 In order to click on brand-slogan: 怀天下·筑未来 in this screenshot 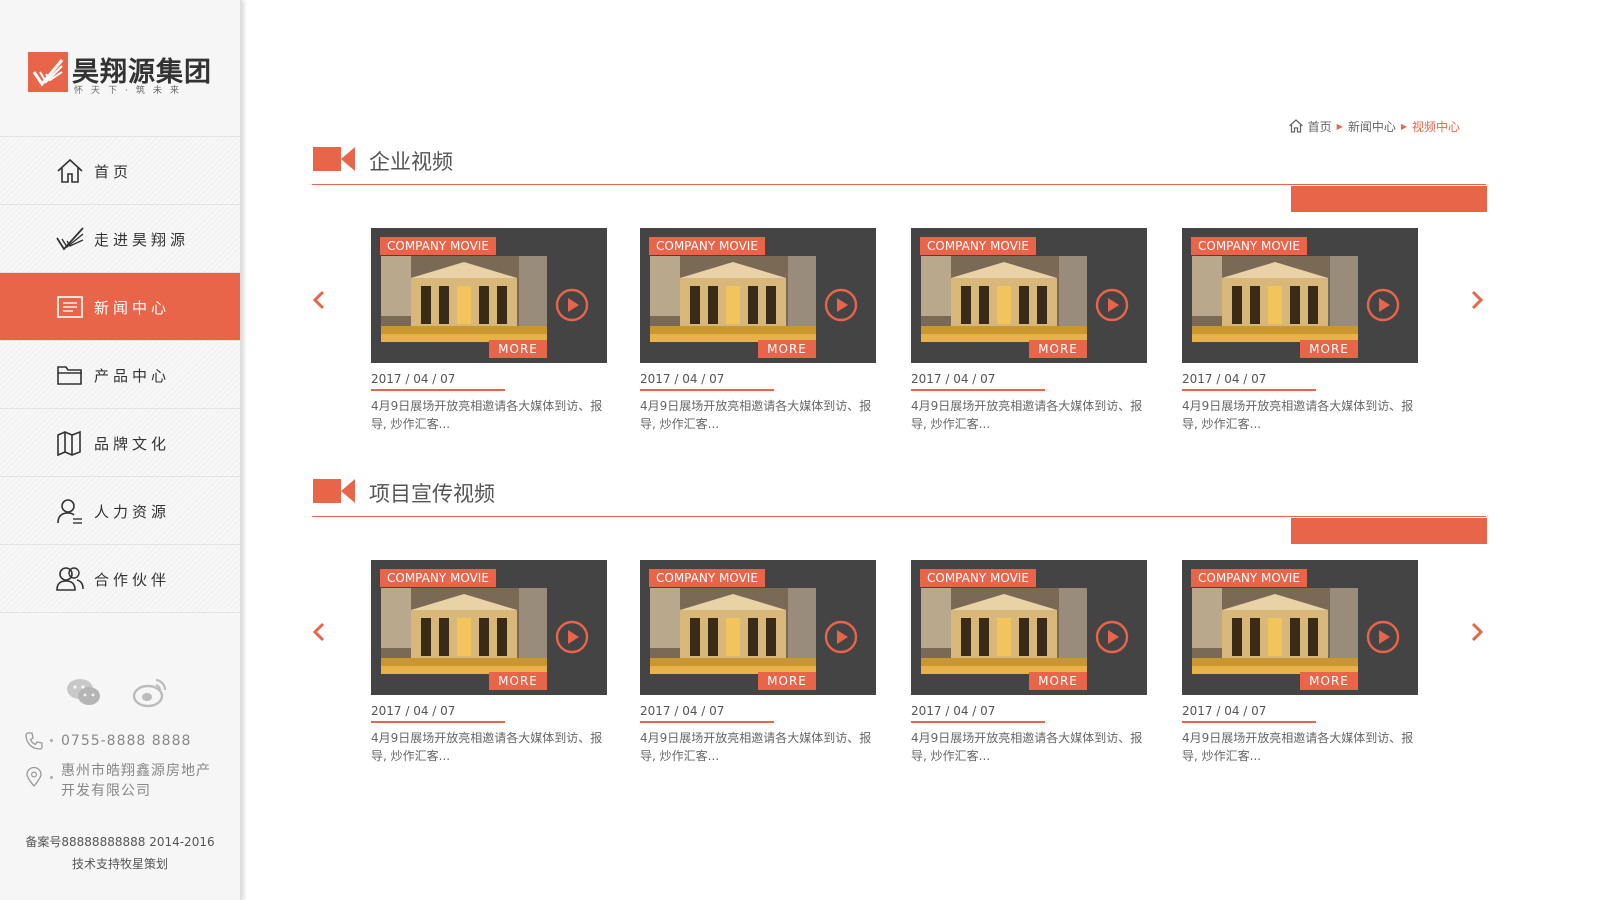, I will do `click(130, 91)`.